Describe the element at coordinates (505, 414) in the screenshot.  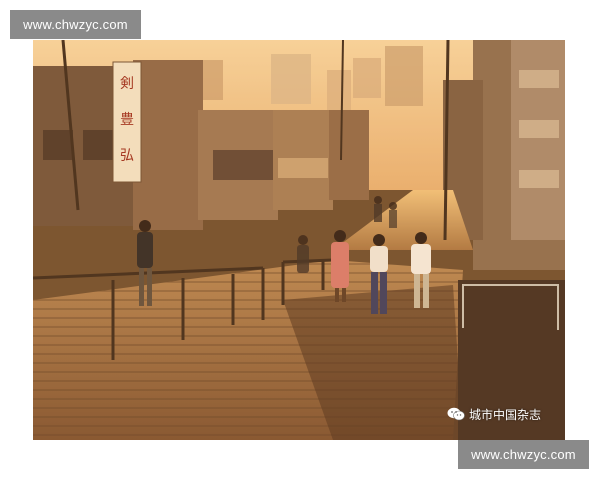
I see `credit-text: 城市中国杂志` at that location.